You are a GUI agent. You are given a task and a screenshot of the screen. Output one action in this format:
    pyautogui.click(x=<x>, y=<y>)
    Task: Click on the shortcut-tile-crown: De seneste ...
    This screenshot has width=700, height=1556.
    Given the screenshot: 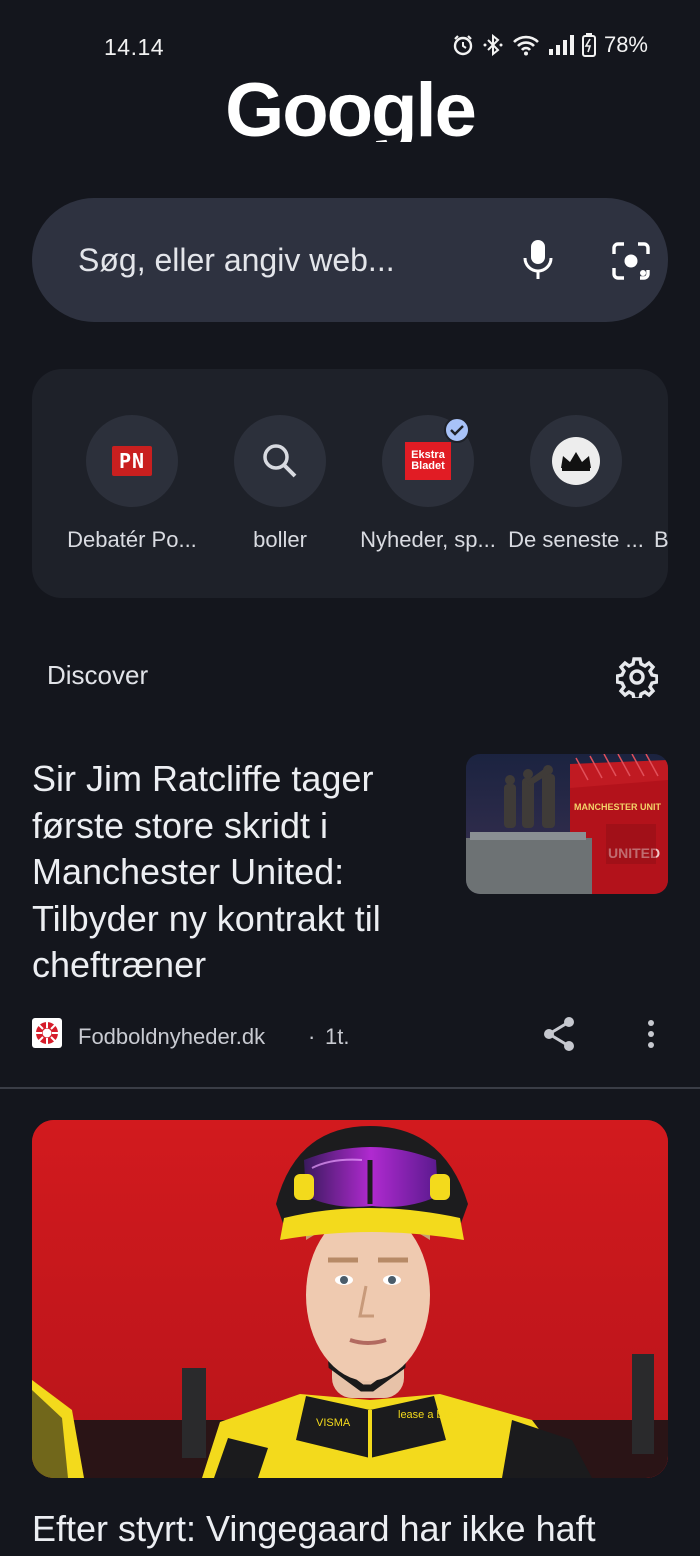 What is the action you would take?
    pyautogui.click(x=576, y=490)
    